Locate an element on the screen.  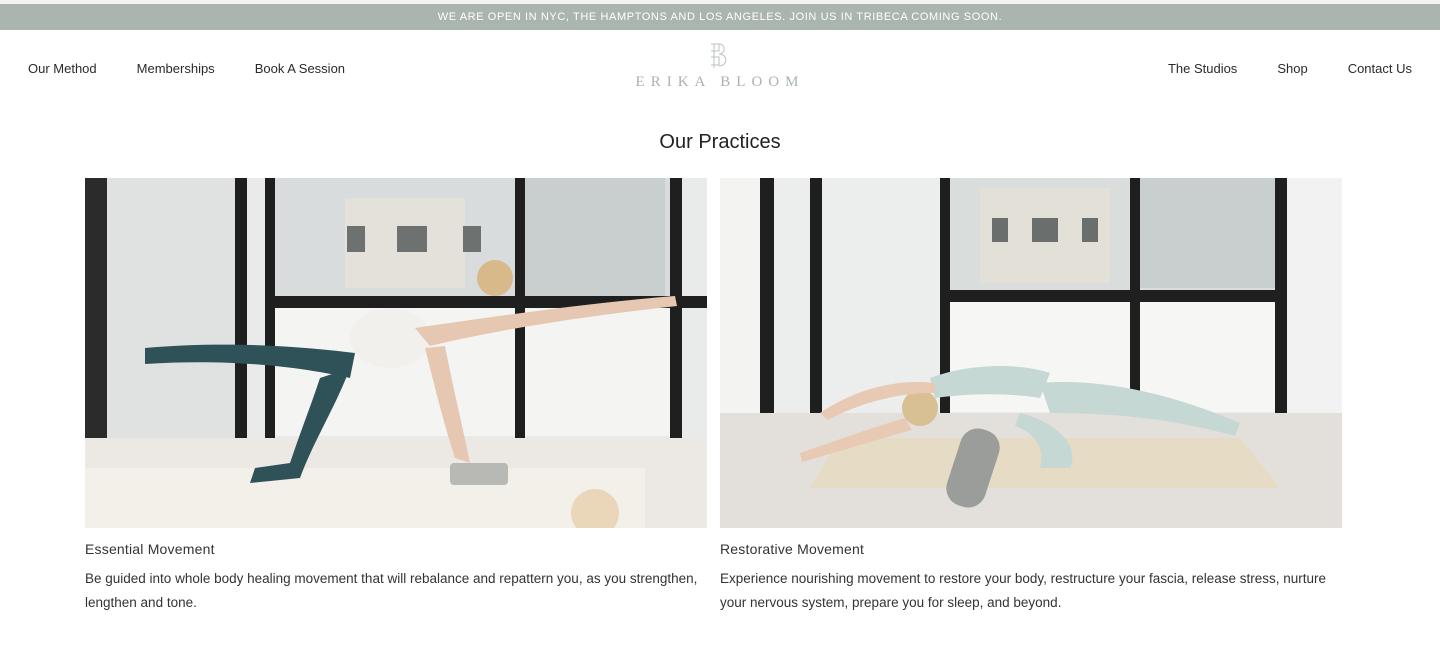
nav-book-a-session: Book A Session is located at coordinates (300, 69).